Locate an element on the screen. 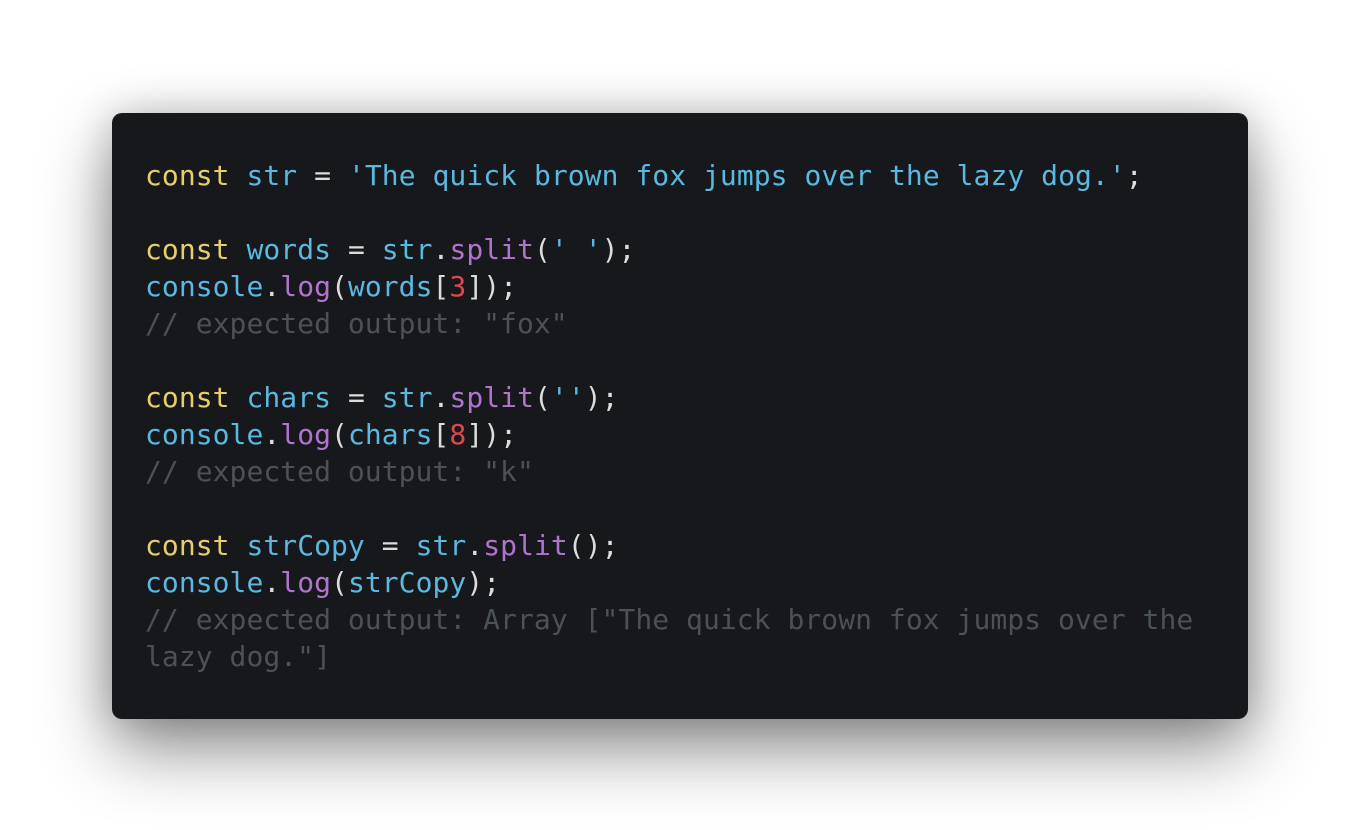  semicolon: ; is located at coordinates (1134, 175).